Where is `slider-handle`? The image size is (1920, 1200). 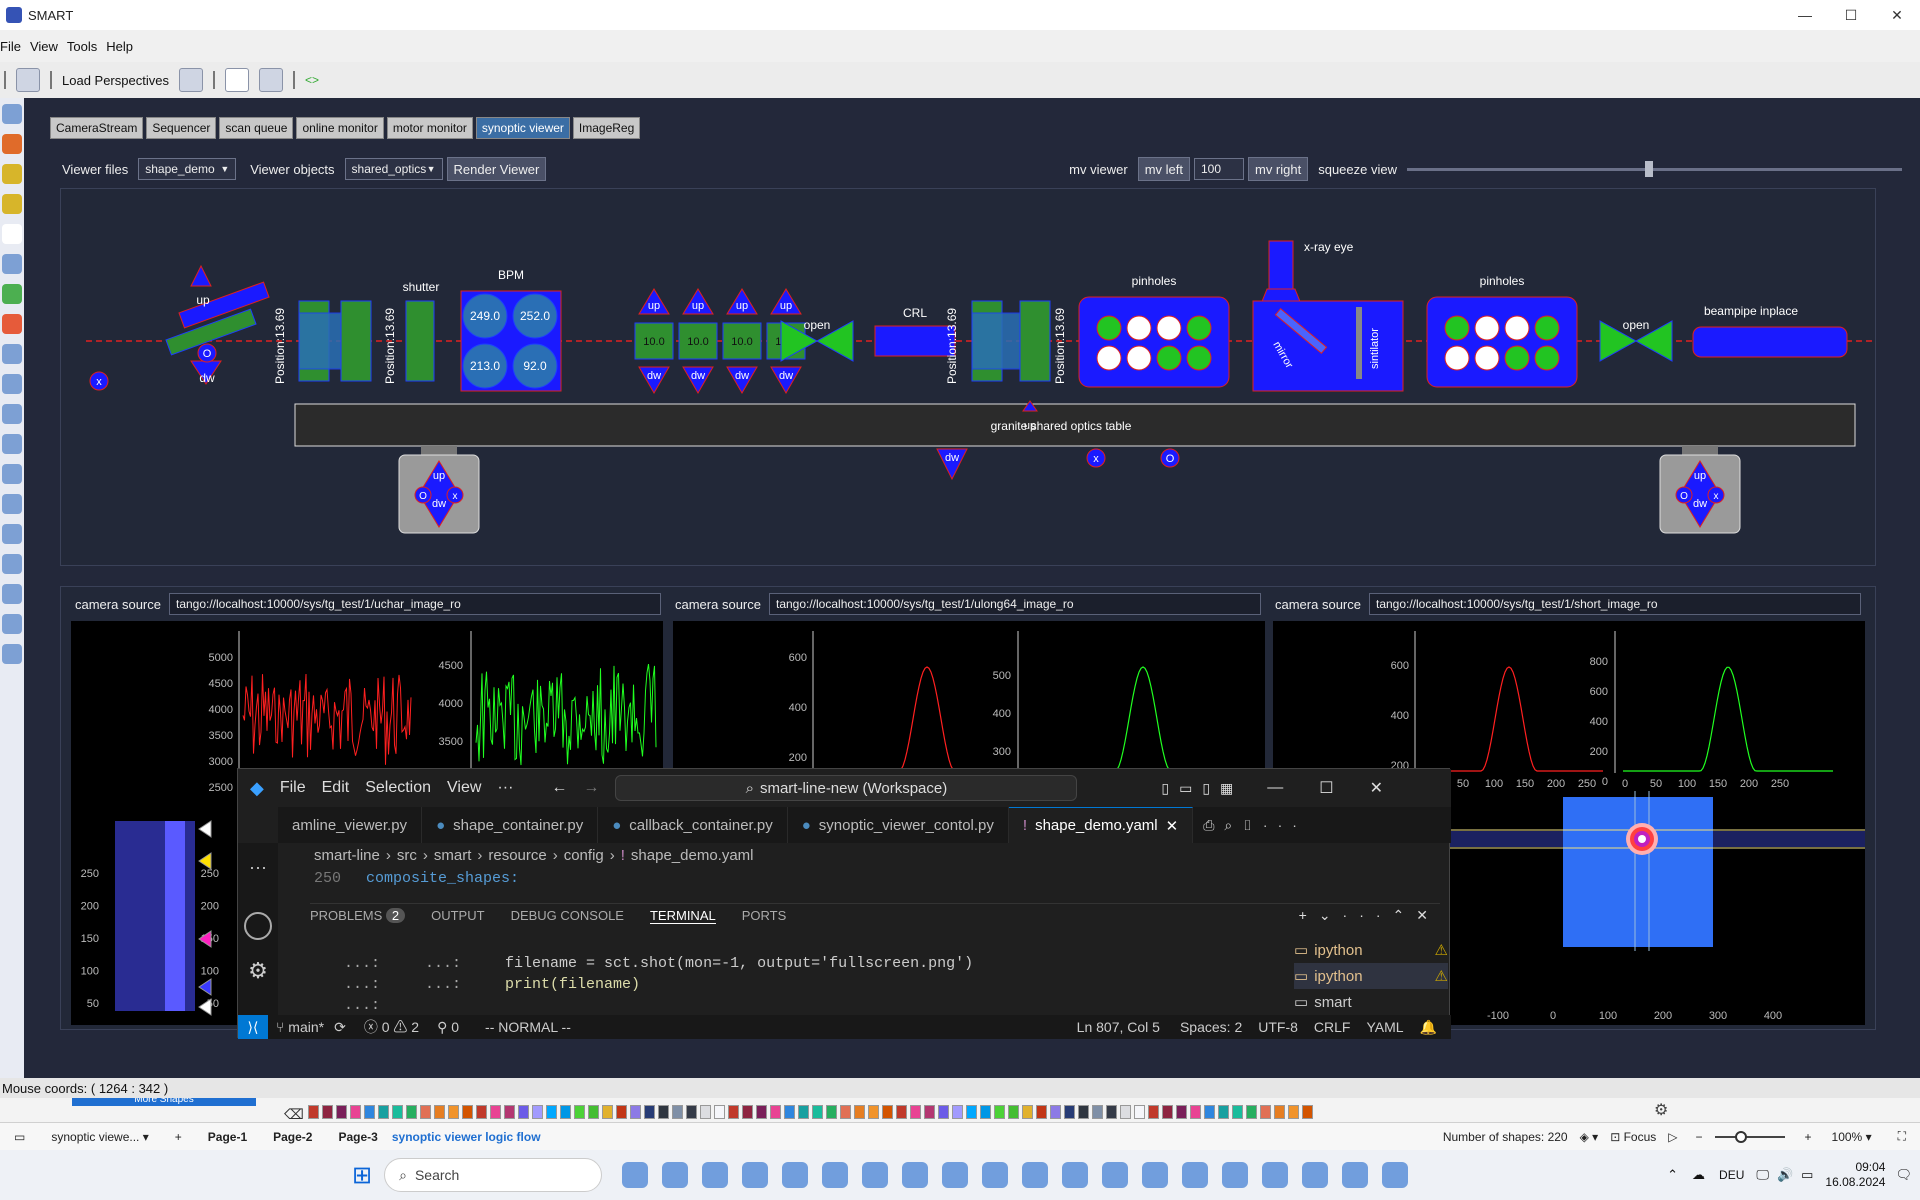
slider-handle is located at coordinates (1648, 169).